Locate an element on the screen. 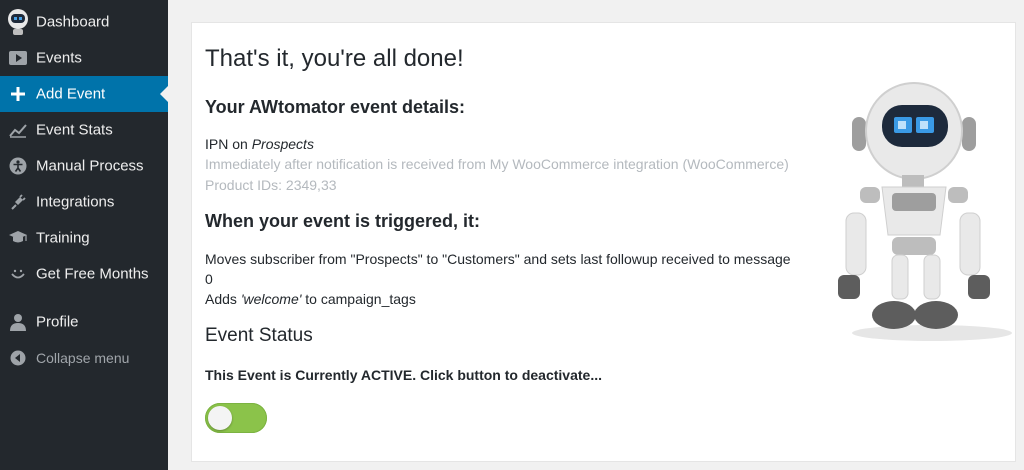  accessibility-icon is located at coordinates (18, 166).